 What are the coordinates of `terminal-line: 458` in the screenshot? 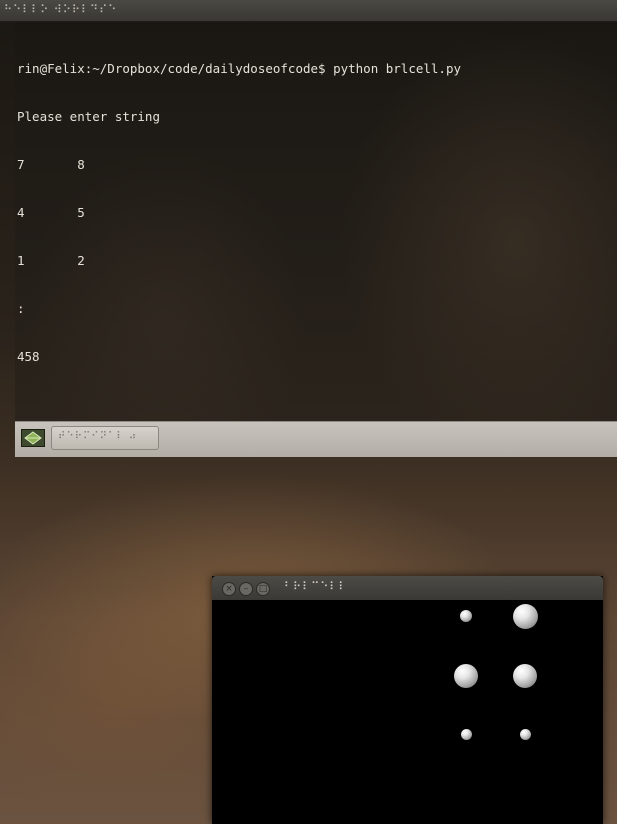 It's located at (28, 356).